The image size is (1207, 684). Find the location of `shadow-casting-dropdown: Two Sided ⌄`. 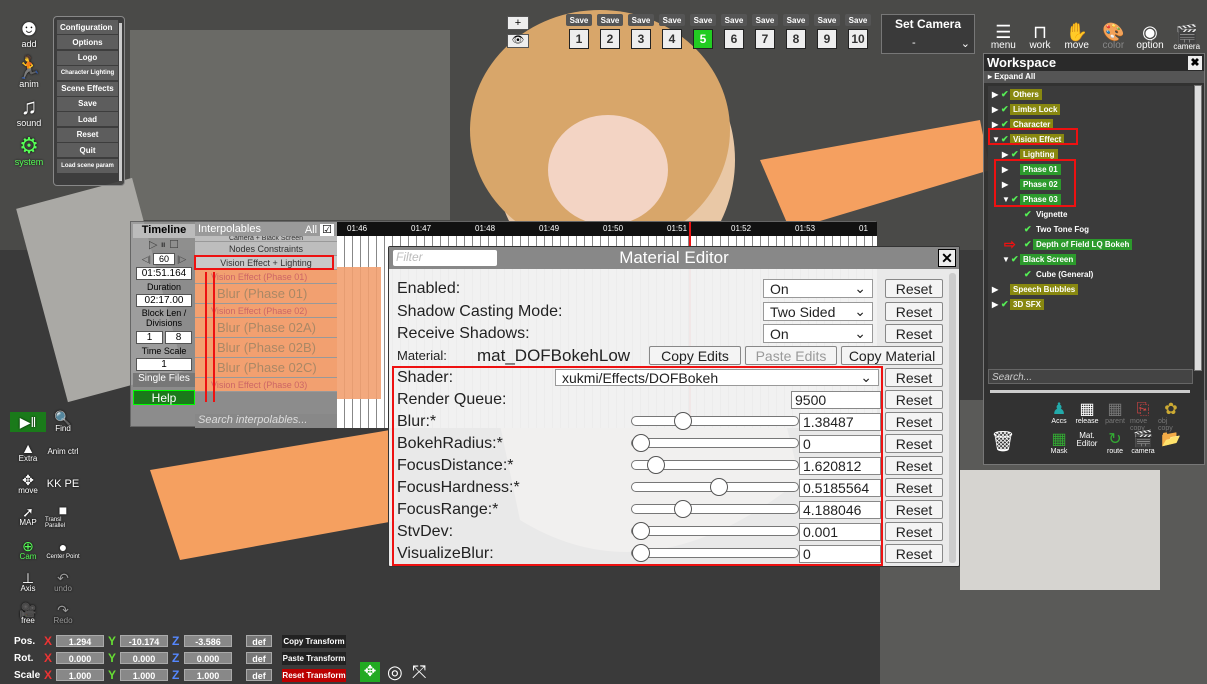

shadow-casting-dropdown: Two Sided ⌄ is located at coordinates (818, 311).